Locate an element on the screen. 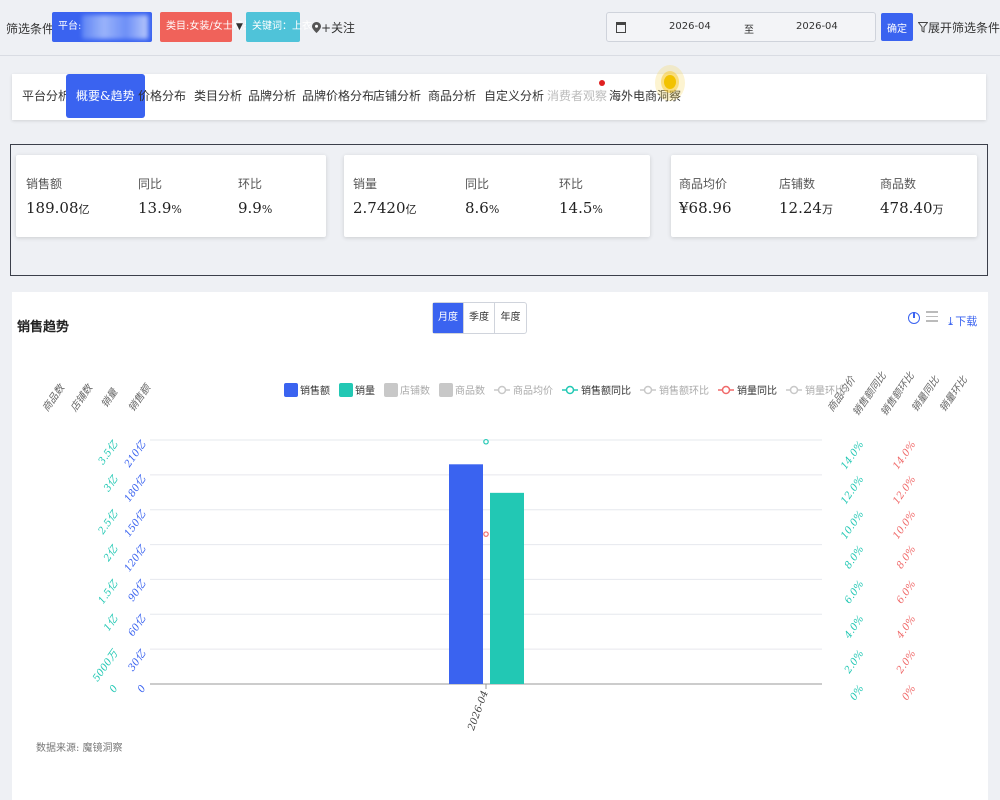  tab-consumer-insight: 消费者观察 is located at coordinates (577, 96).